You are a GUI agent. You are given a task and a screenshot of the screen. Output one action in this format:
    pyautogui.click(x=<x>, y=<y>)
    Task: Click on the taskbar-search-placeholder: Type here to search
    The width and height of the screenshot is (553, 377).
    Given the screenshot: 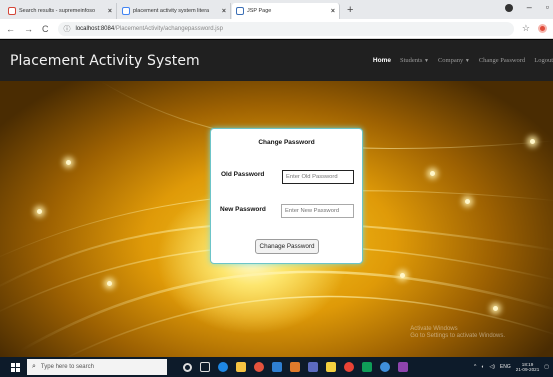 What is the action you would take?
    pyautogui.click(x=67, y=367)
    